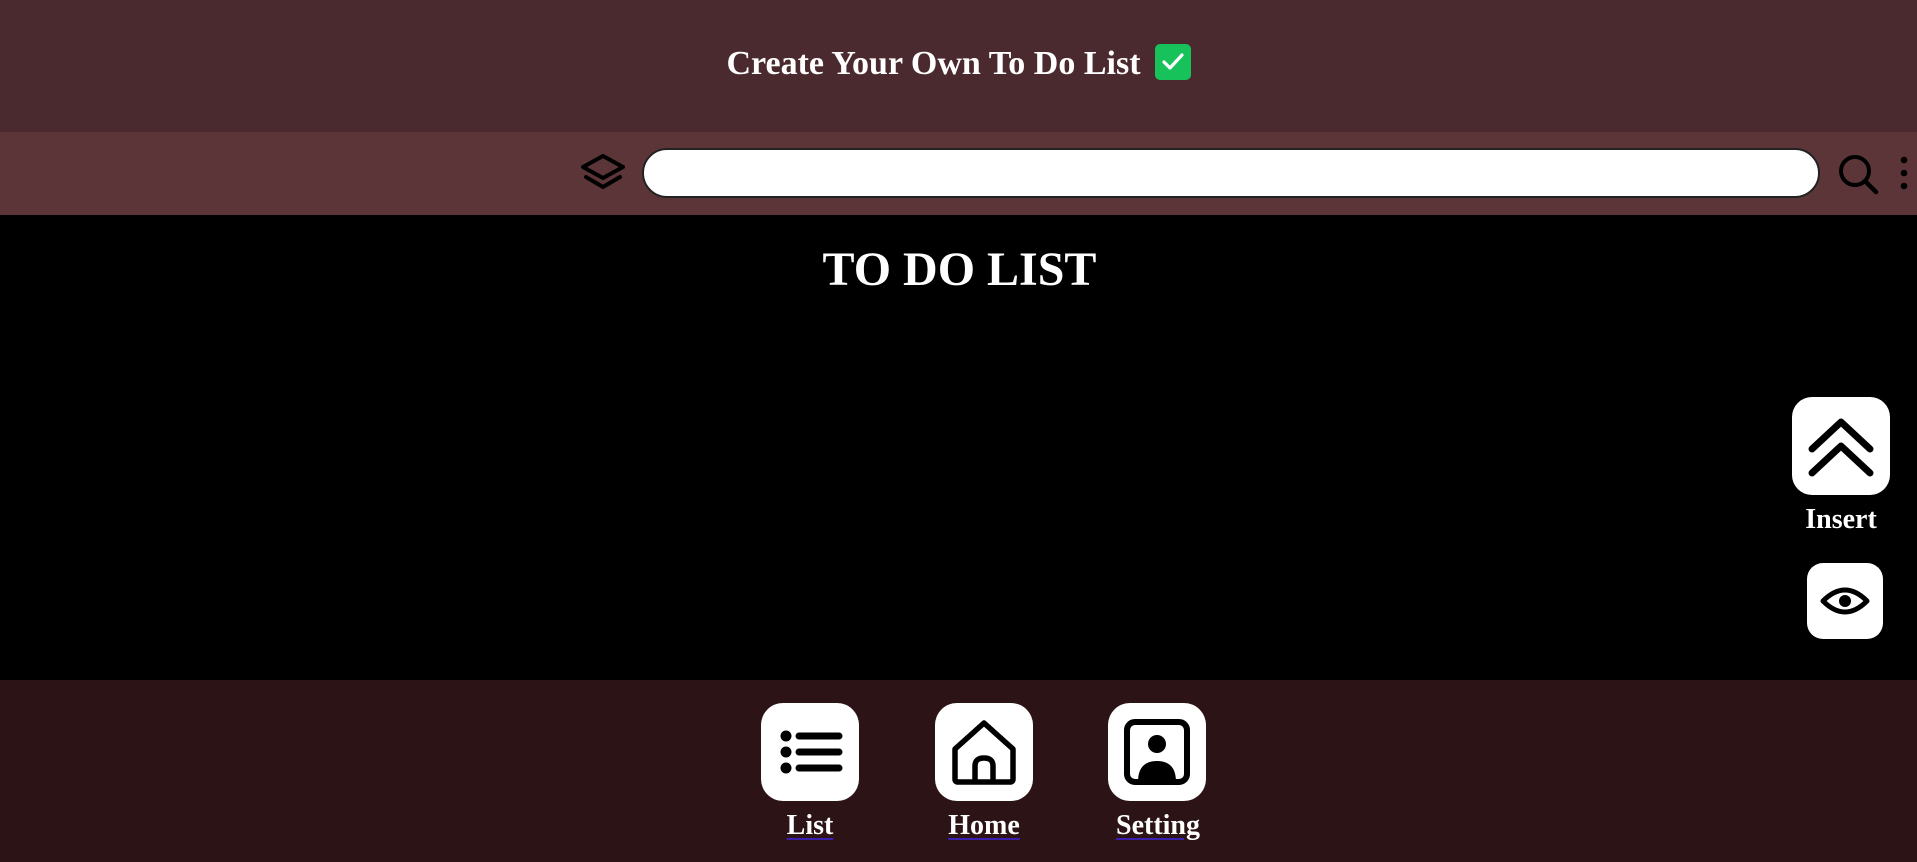 This screenshot has width=1917, height=862. What do you see at coordinates (1841, 519) in the screenshot?
I see `insert-label: Insert` at bounding box center [1841, 519].